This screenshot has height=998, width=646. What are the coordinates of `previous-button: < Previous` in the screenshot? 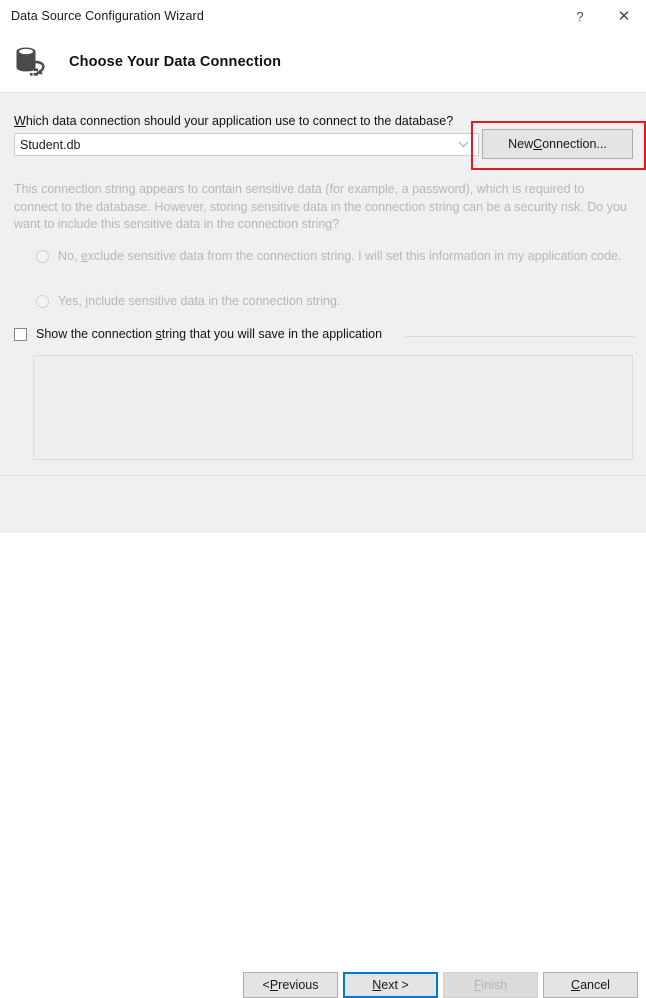 It's located at (290, 985).